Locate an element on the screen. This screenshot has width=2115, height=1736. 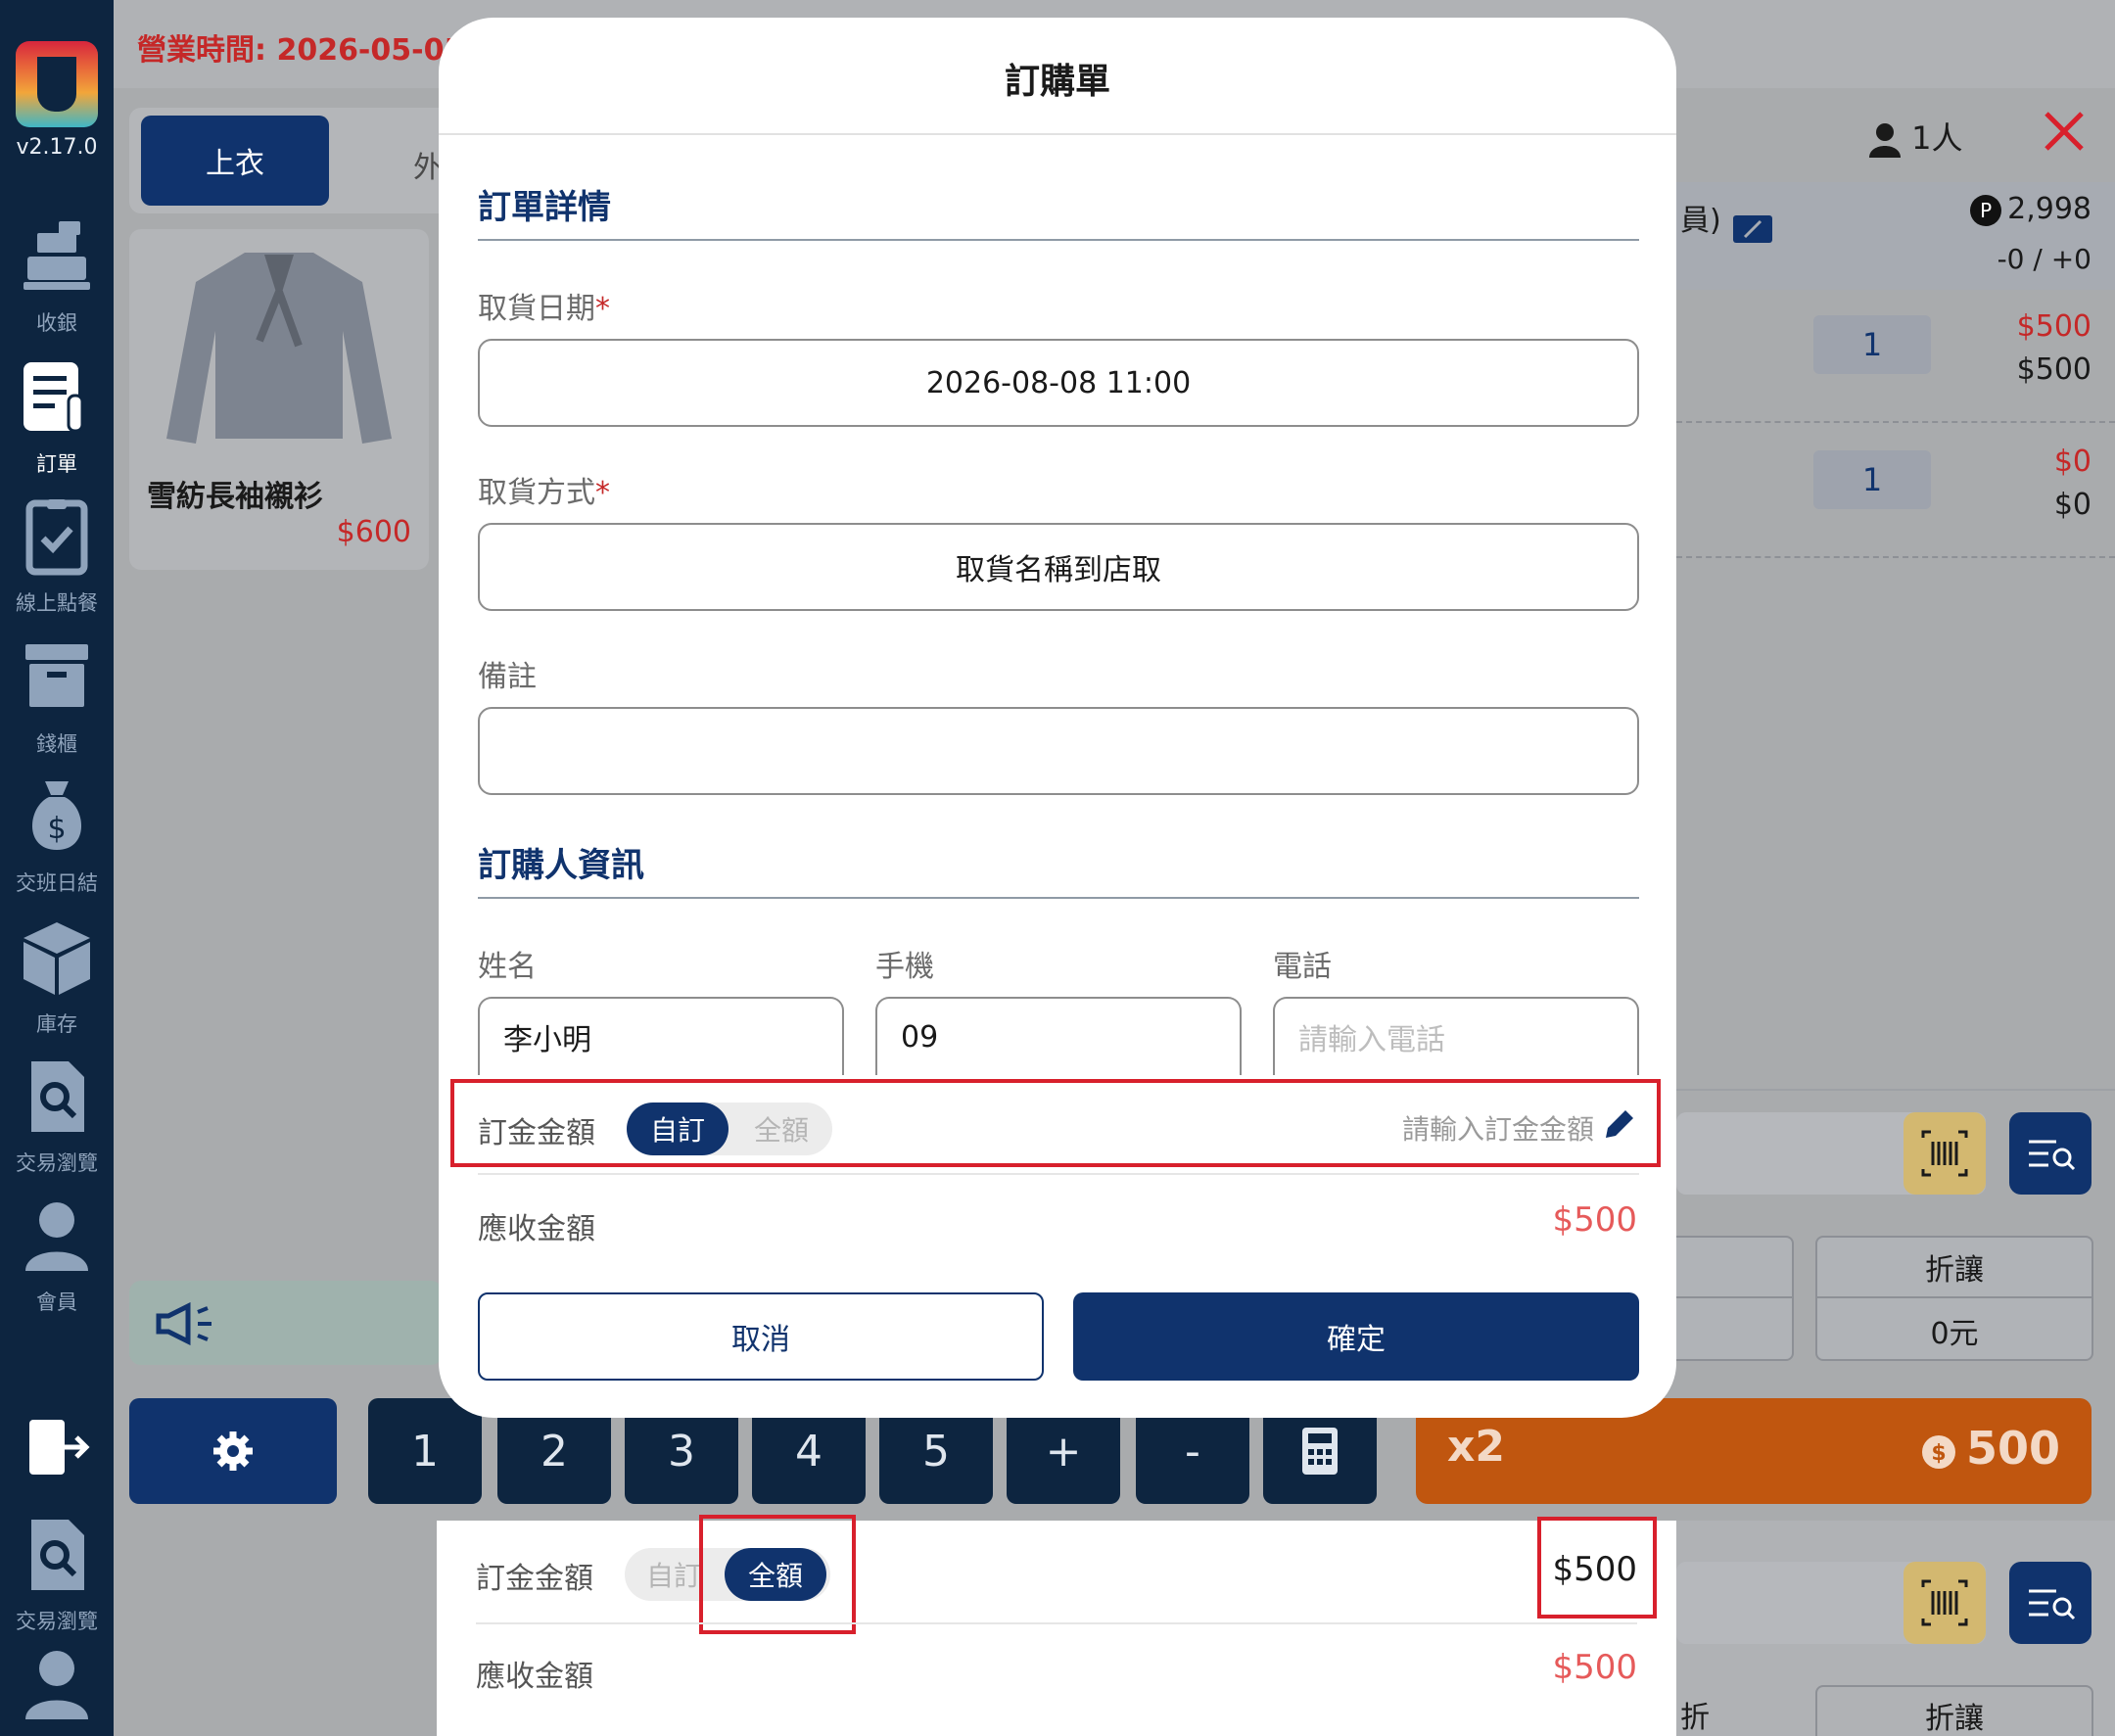
original-price: $0 is located at coordinates (2072, 462).